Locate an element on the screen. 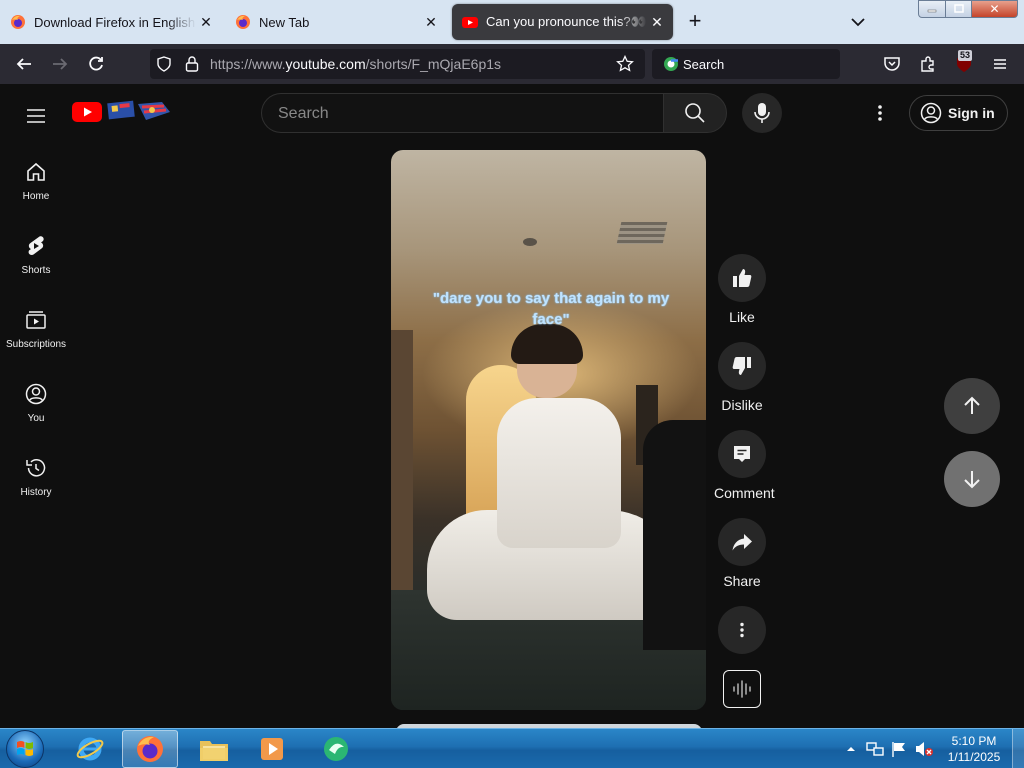  tab-download-firefox: Download Firefox in English (U ✕ is located at coordinates (111, 22).